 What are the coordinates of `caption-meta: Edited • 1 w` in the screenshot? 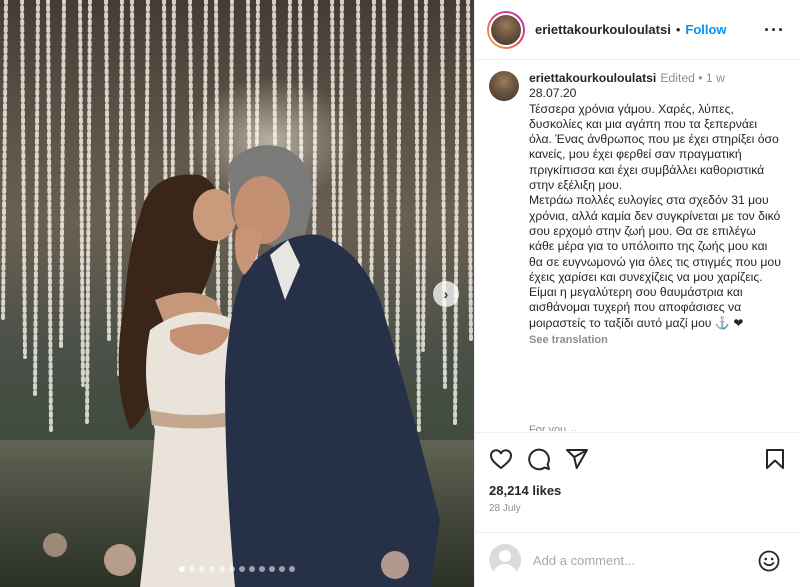 It's located at (692, 78).